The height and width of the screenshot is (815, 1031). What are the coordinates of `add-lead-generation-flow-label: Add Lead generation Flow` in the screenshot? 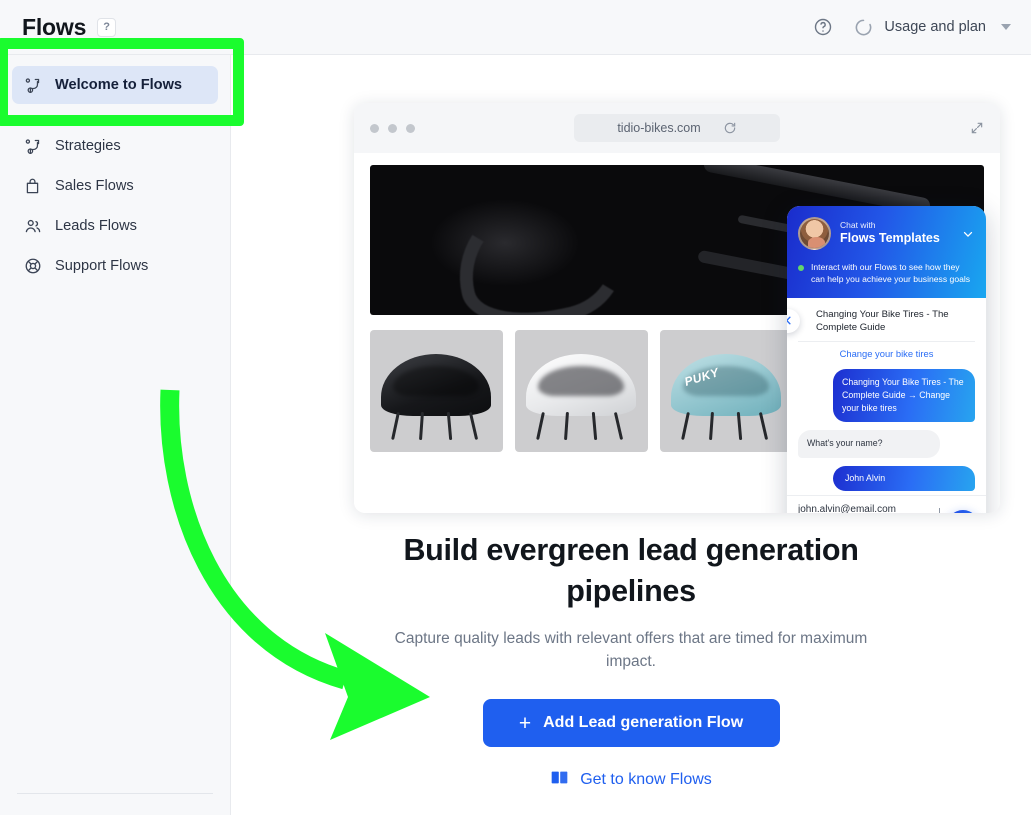 It's located at (643, 723).